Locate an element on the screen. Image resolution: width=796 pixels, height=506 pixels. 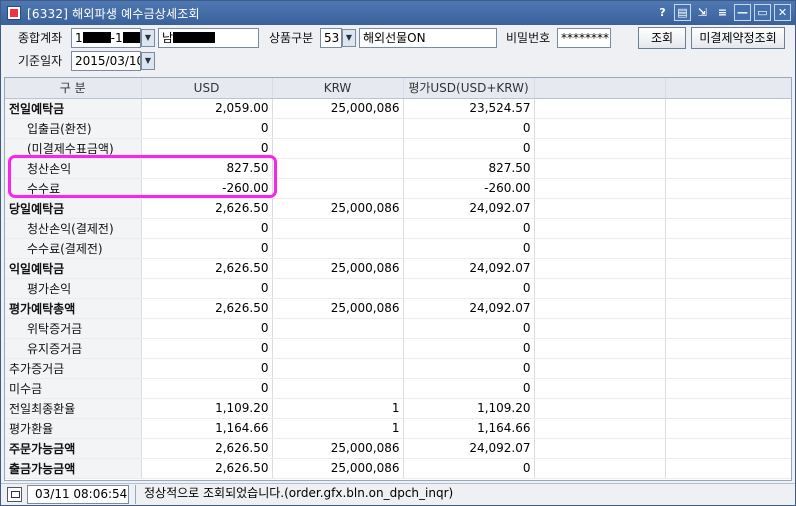
table-row: 추가증거금 0 0 is located at coordinates (398, 368).